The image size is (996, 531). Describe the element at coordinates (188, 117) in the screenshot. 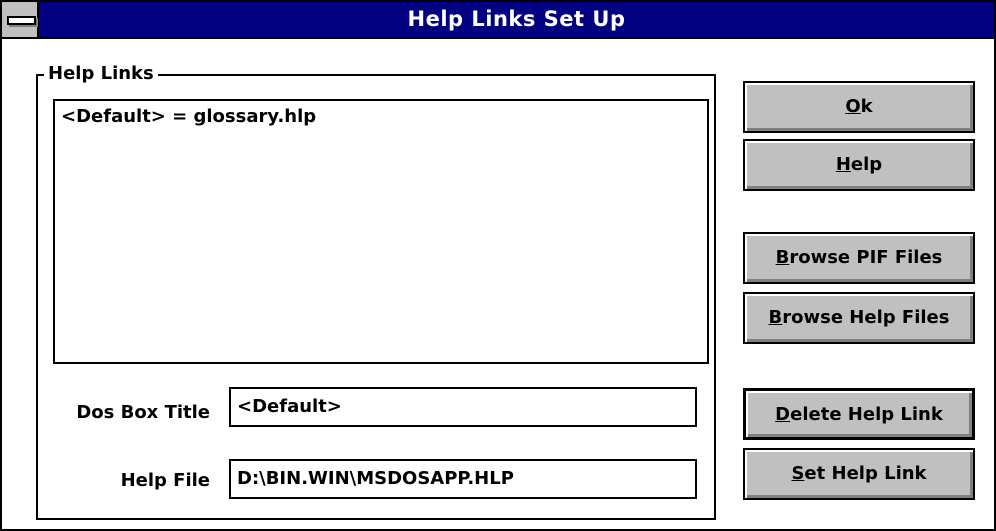

I see `list-item: <Default> = glossary.hlp` at that location.